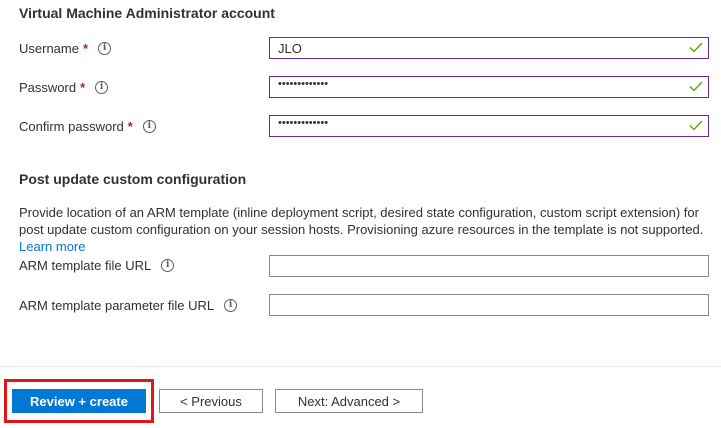 This screenshot has height=428, width=721. I want to click on password-value: •••••••••••••, so click(303, 84).